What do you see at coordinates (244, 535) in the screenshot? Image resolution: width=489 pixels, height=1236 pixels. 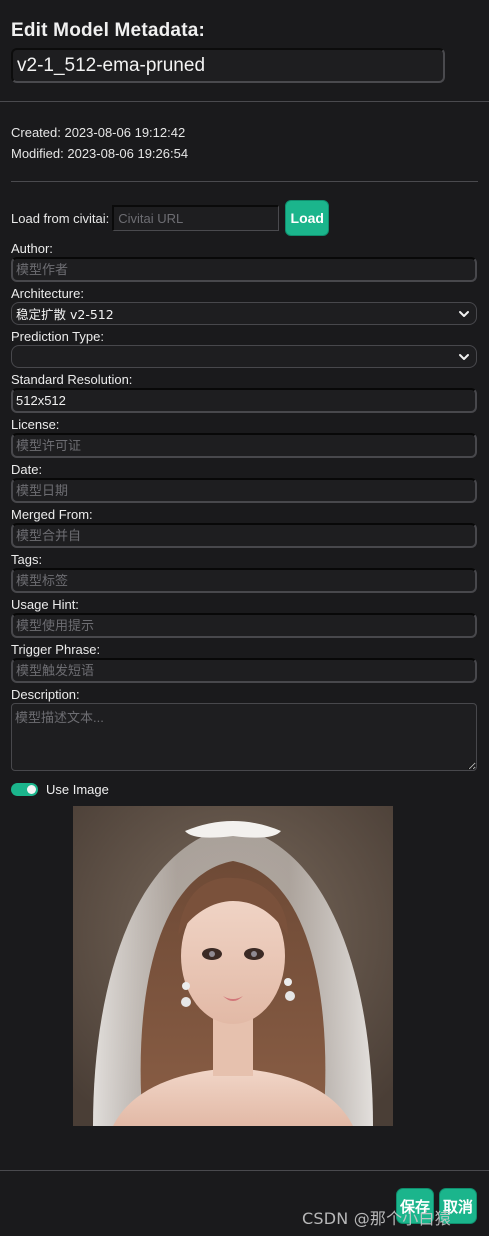 I see `merged-from-input` at bounding box center [244, 535].